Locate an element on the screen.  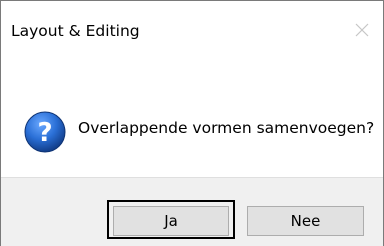
question-icon: ? is located at coordinates (45, 132).